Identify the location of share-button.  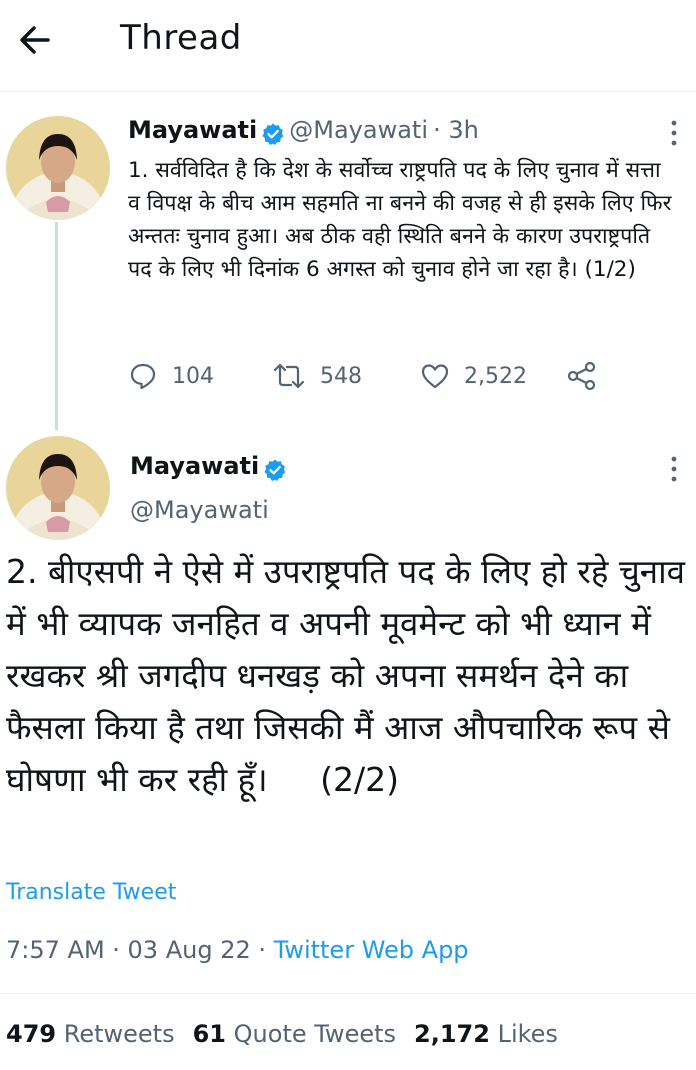
(589, 376).